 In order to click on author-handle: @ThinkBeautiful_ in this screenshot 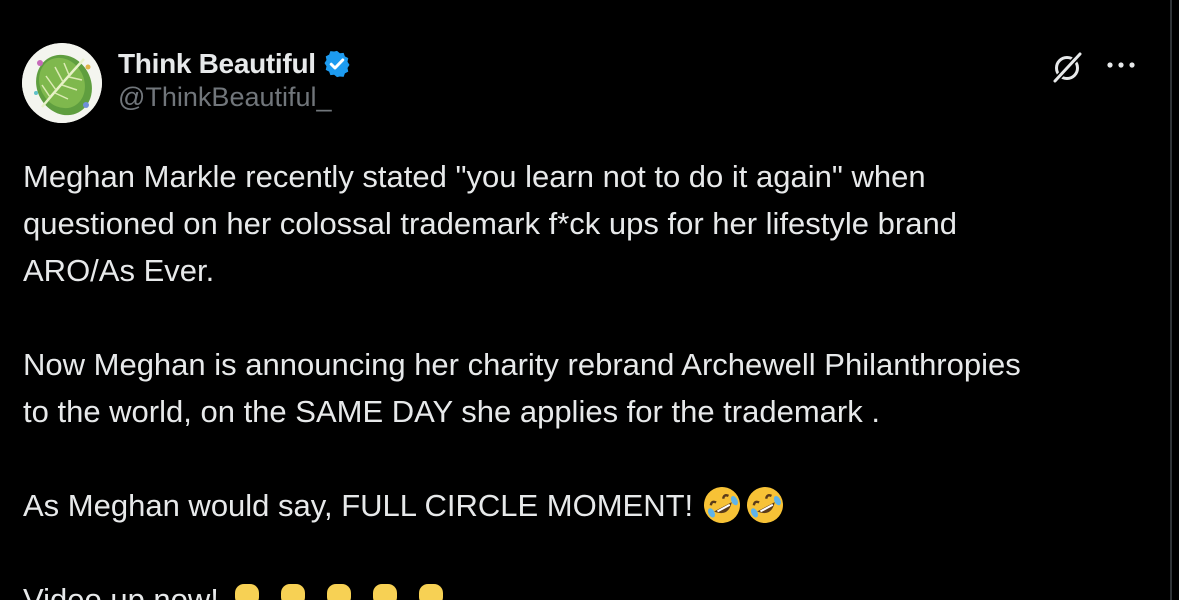, I will do `click(225, 97)`.